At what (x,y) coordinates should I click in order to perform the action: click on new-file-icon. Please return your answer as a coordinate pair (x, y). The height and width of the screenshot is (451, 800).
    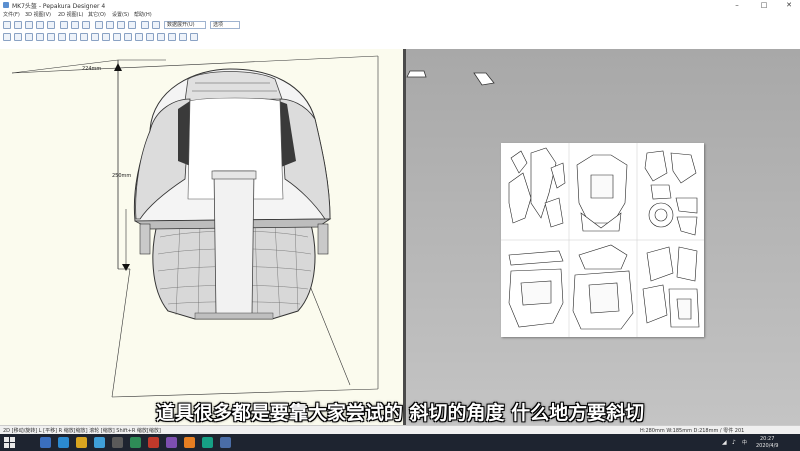
    Looking at the image, I should click on (7, 25).